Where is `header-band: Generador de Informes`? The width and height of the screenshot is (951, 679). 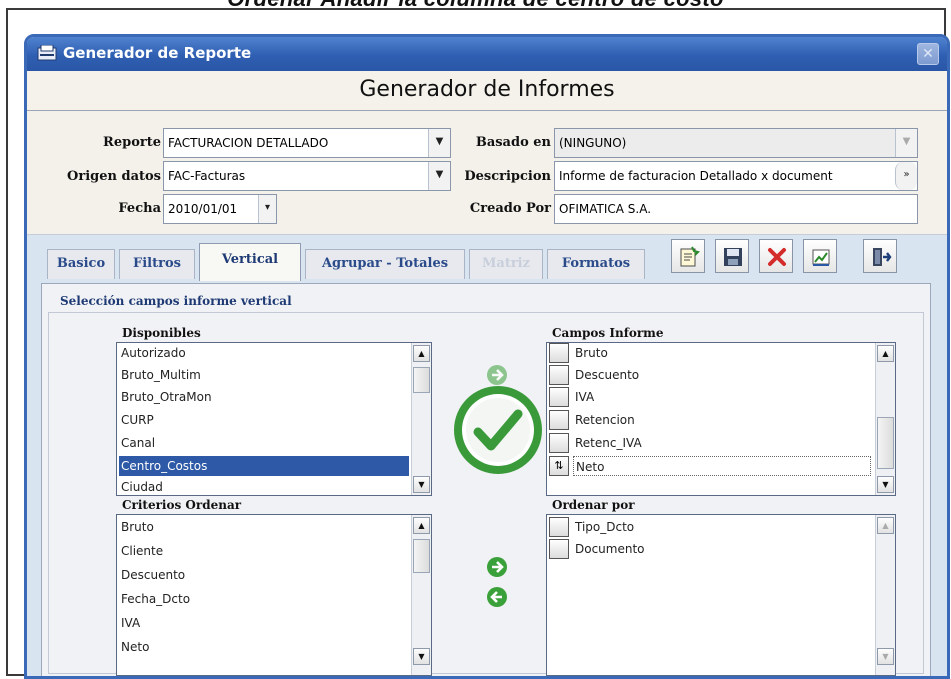
header-band: Generador de Informes is located at coordinates (487, 91).